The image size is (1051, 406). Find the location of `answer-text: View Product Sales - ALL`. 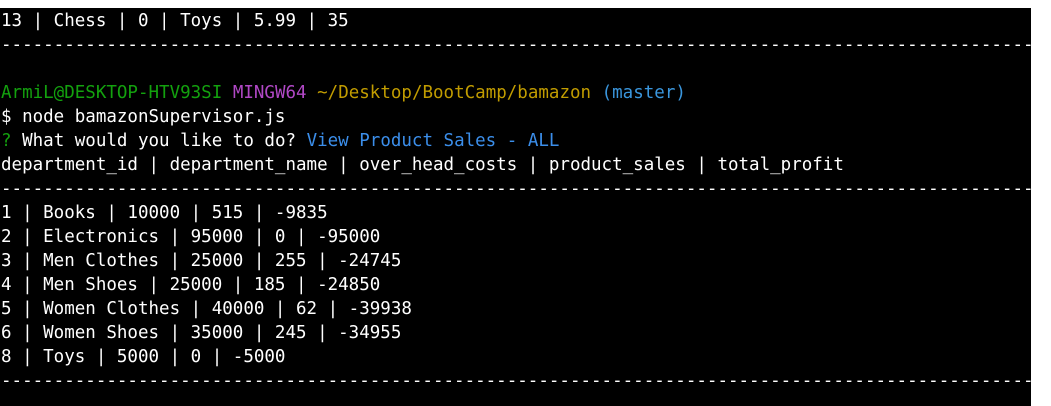

answer-text: View Product Sales - ALL is located at coordinates (433, 141).